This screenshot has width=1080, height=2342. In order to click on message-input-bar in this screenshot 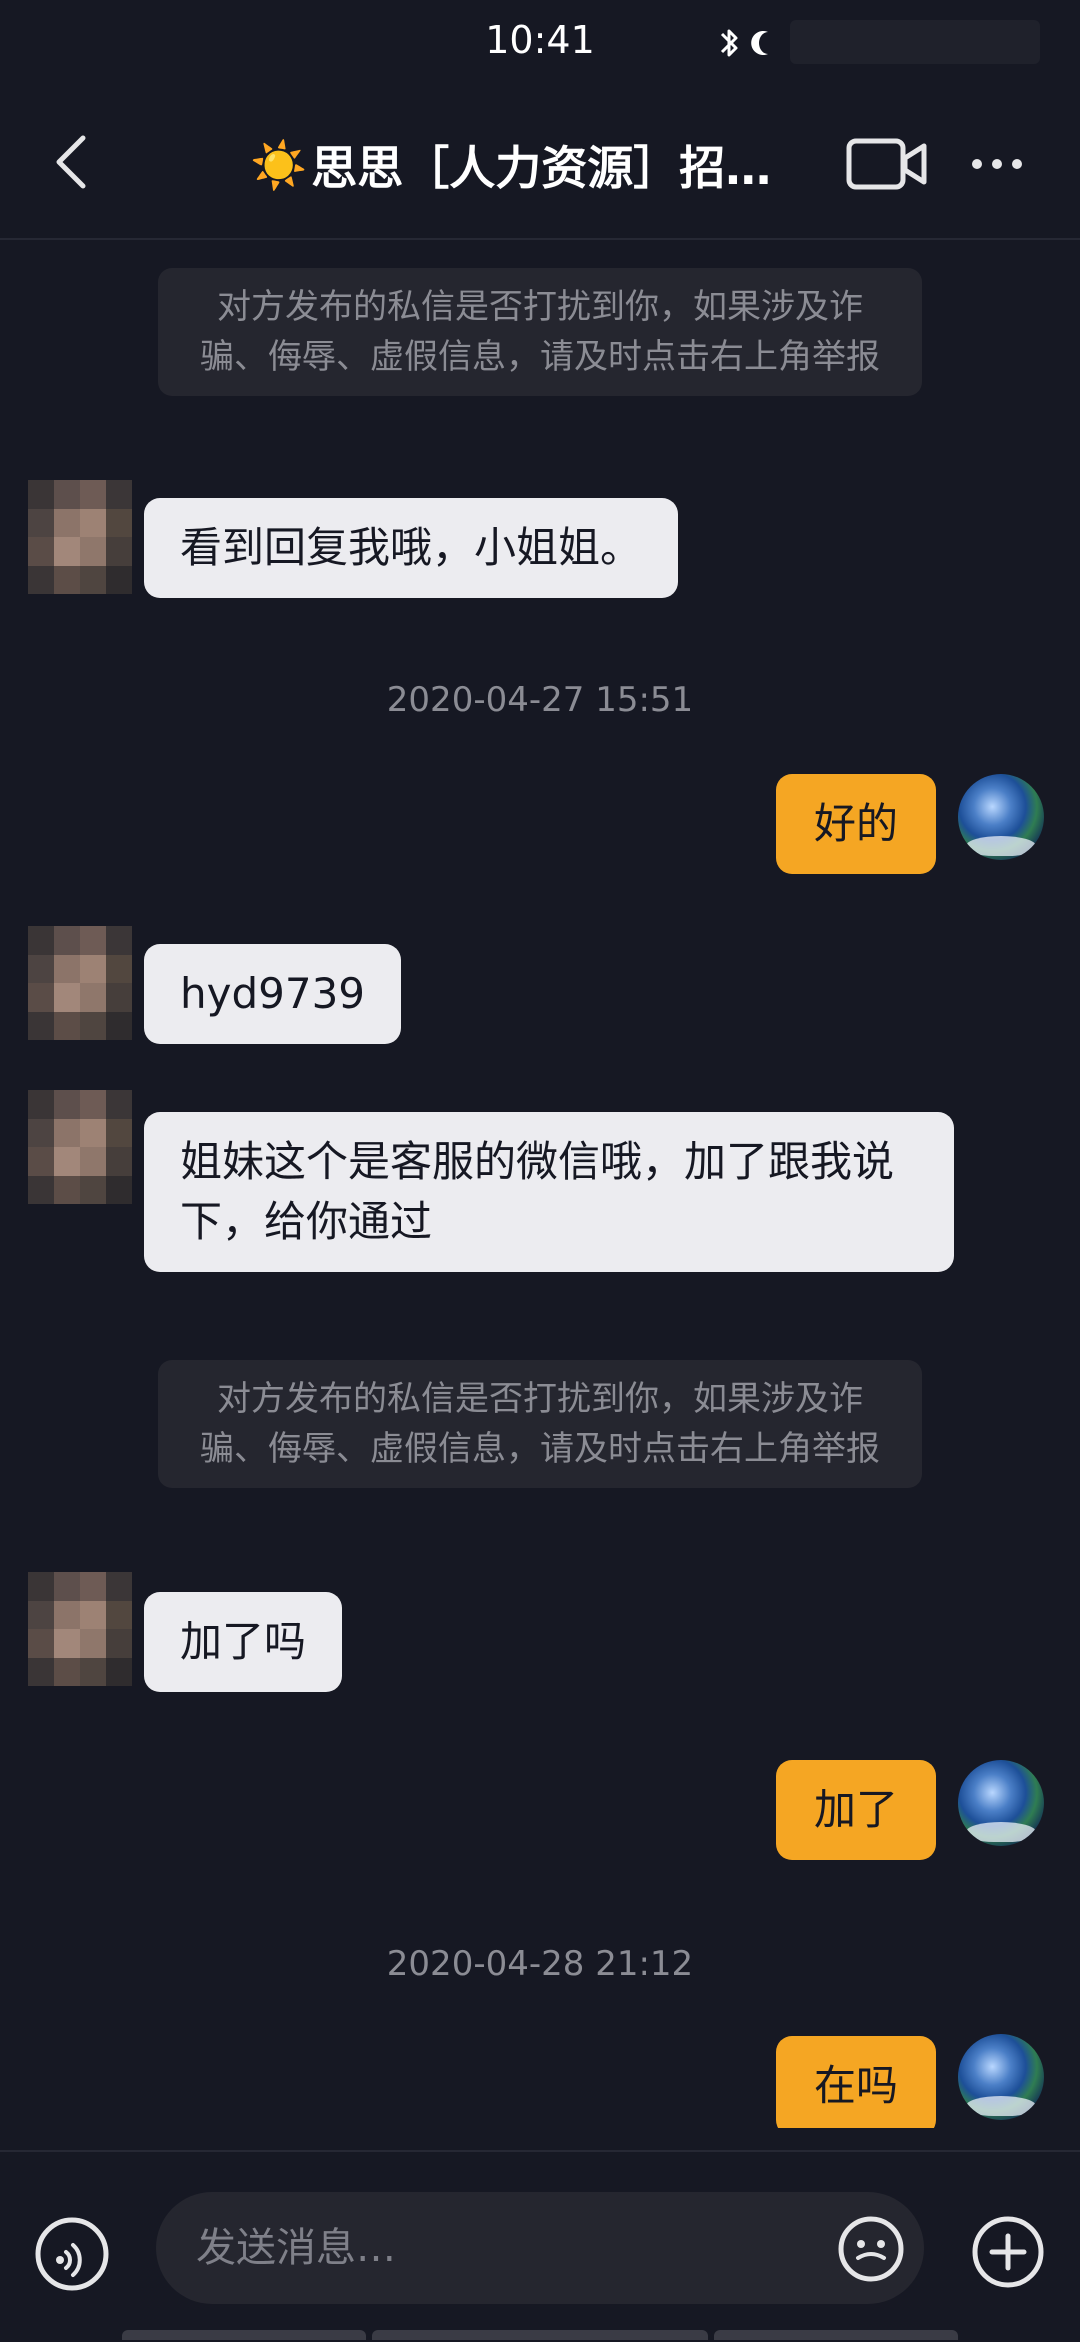, I will do `click(540, 2246)`.